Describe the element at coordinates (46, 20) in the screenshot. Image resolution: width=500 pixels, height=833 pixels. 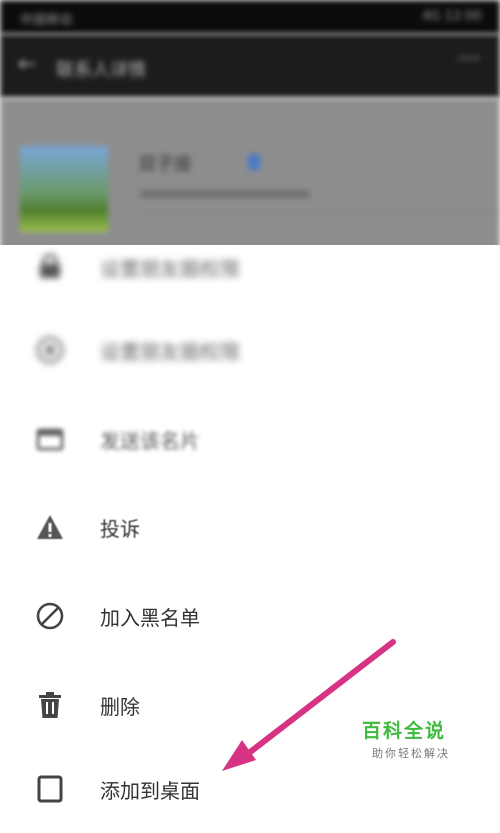
I see `carrier-label: 中国移动` at that location.